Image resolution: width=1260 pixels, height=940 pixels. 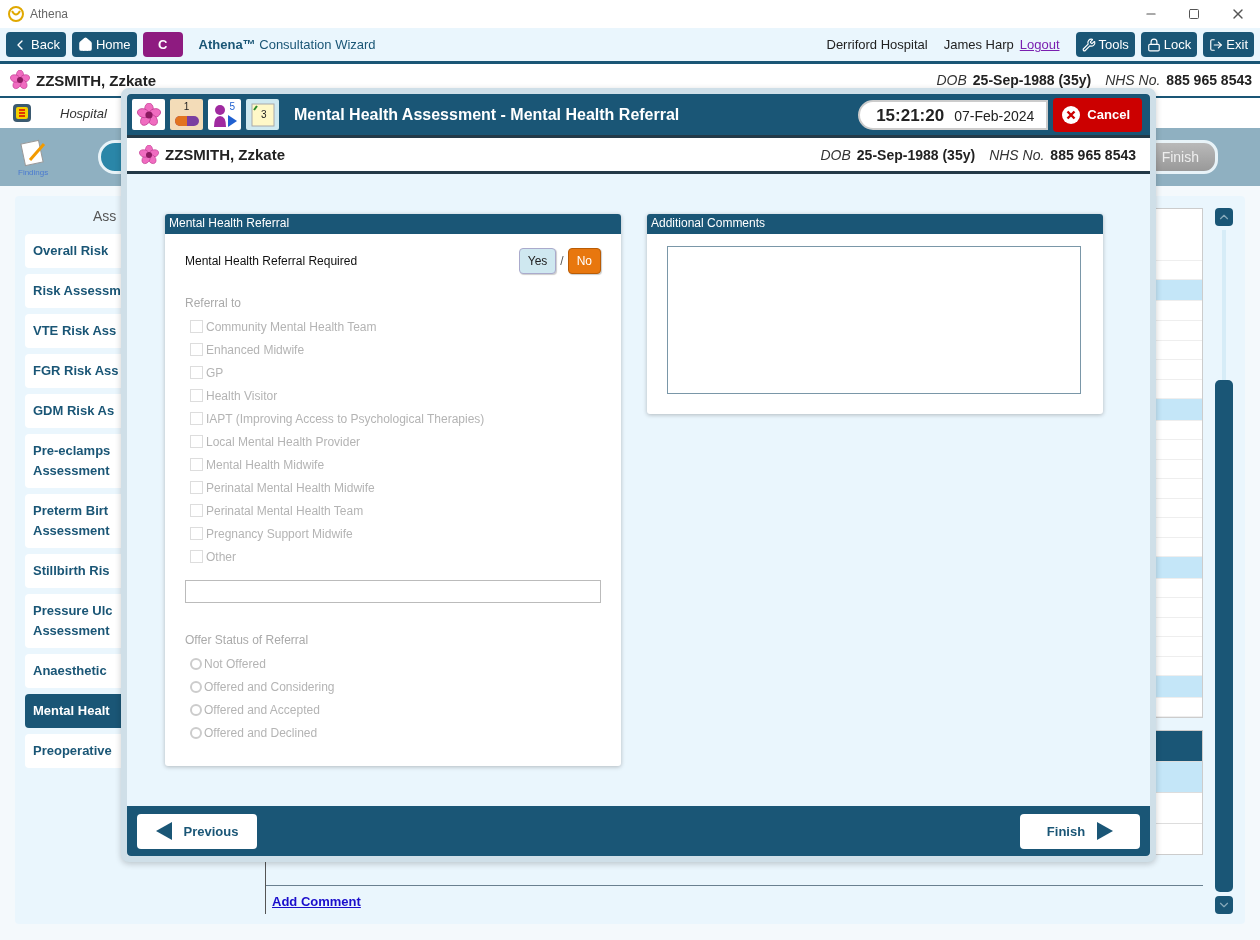 What do you see at coordinates (235, 663) in the screenshot?
I see `radio-label: Not Offered` at bounding box center [235, 663].